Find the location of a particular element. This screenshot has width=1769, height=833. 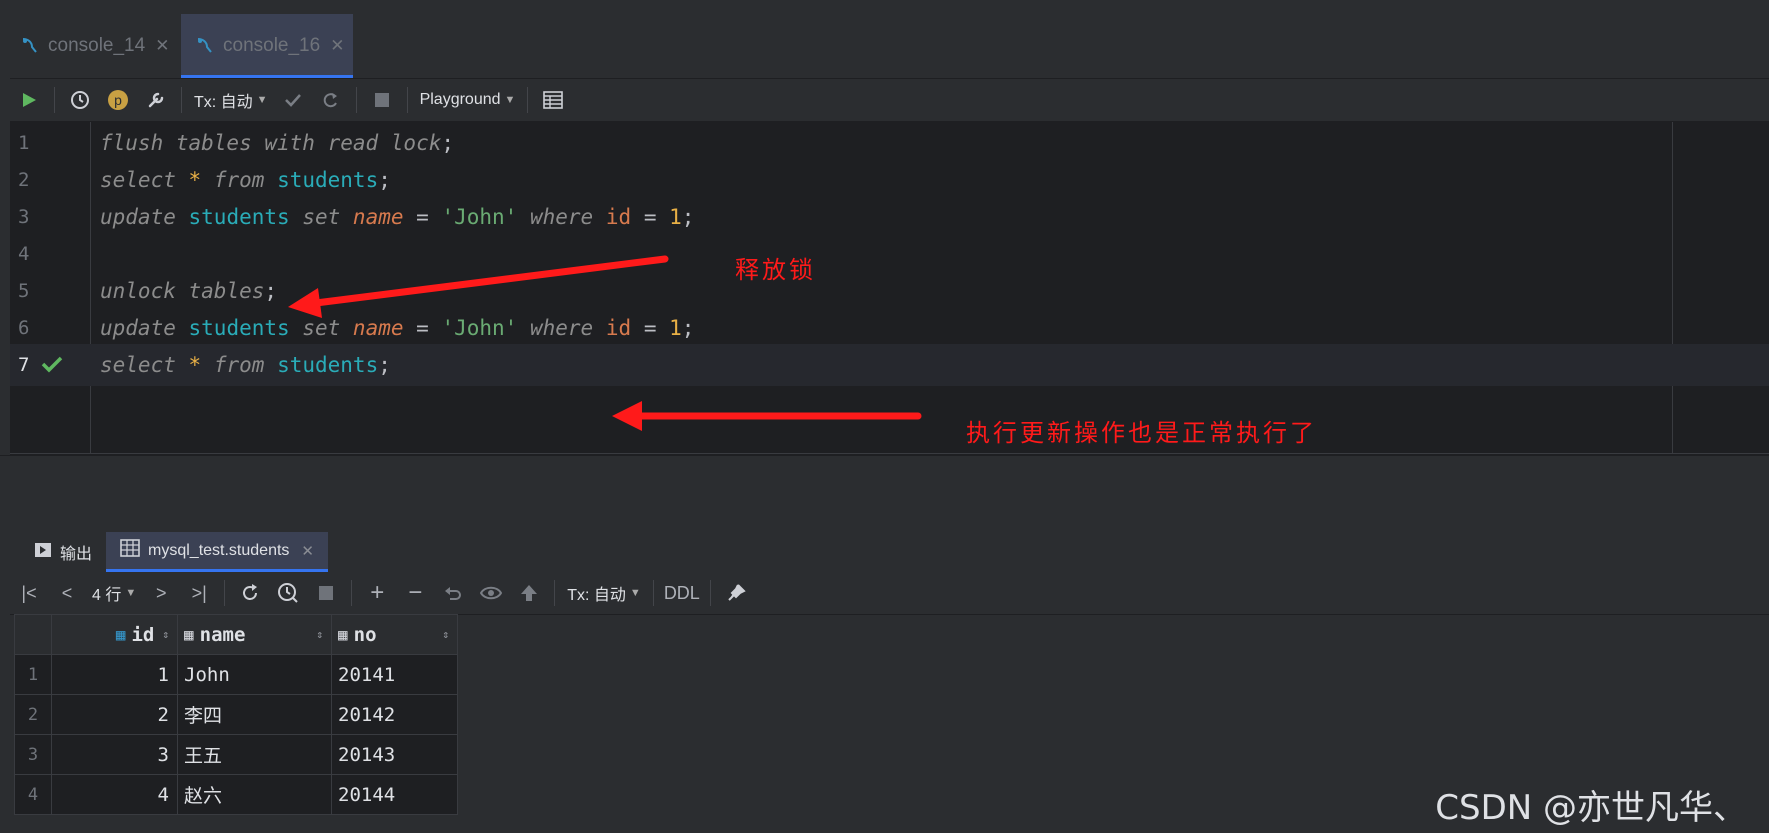

cell-id: 3 is located at coordinates (114, 754).